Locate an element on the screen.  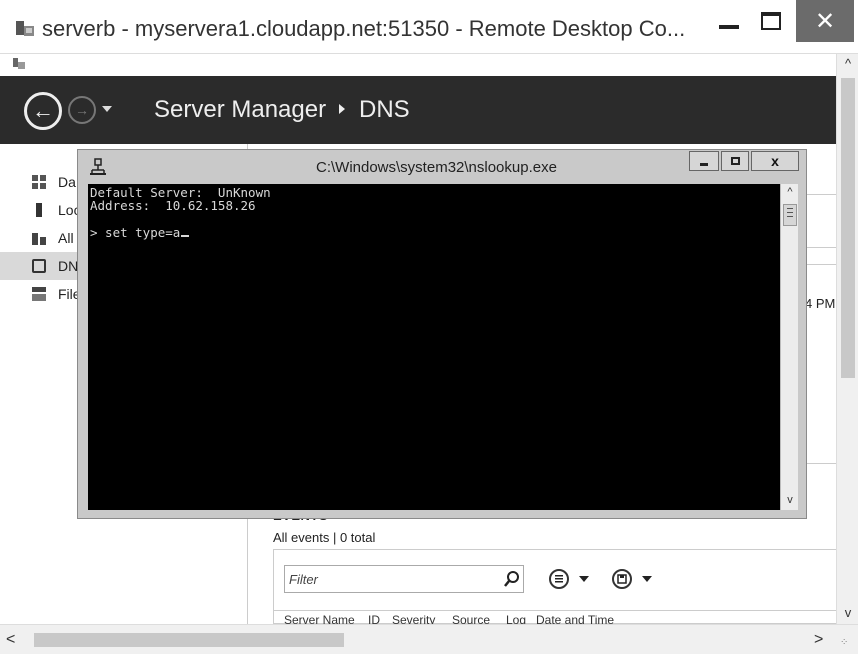
console-titlebar: C:\Windows\system32\nslookup.exe x is located at coordinates (442, 167).